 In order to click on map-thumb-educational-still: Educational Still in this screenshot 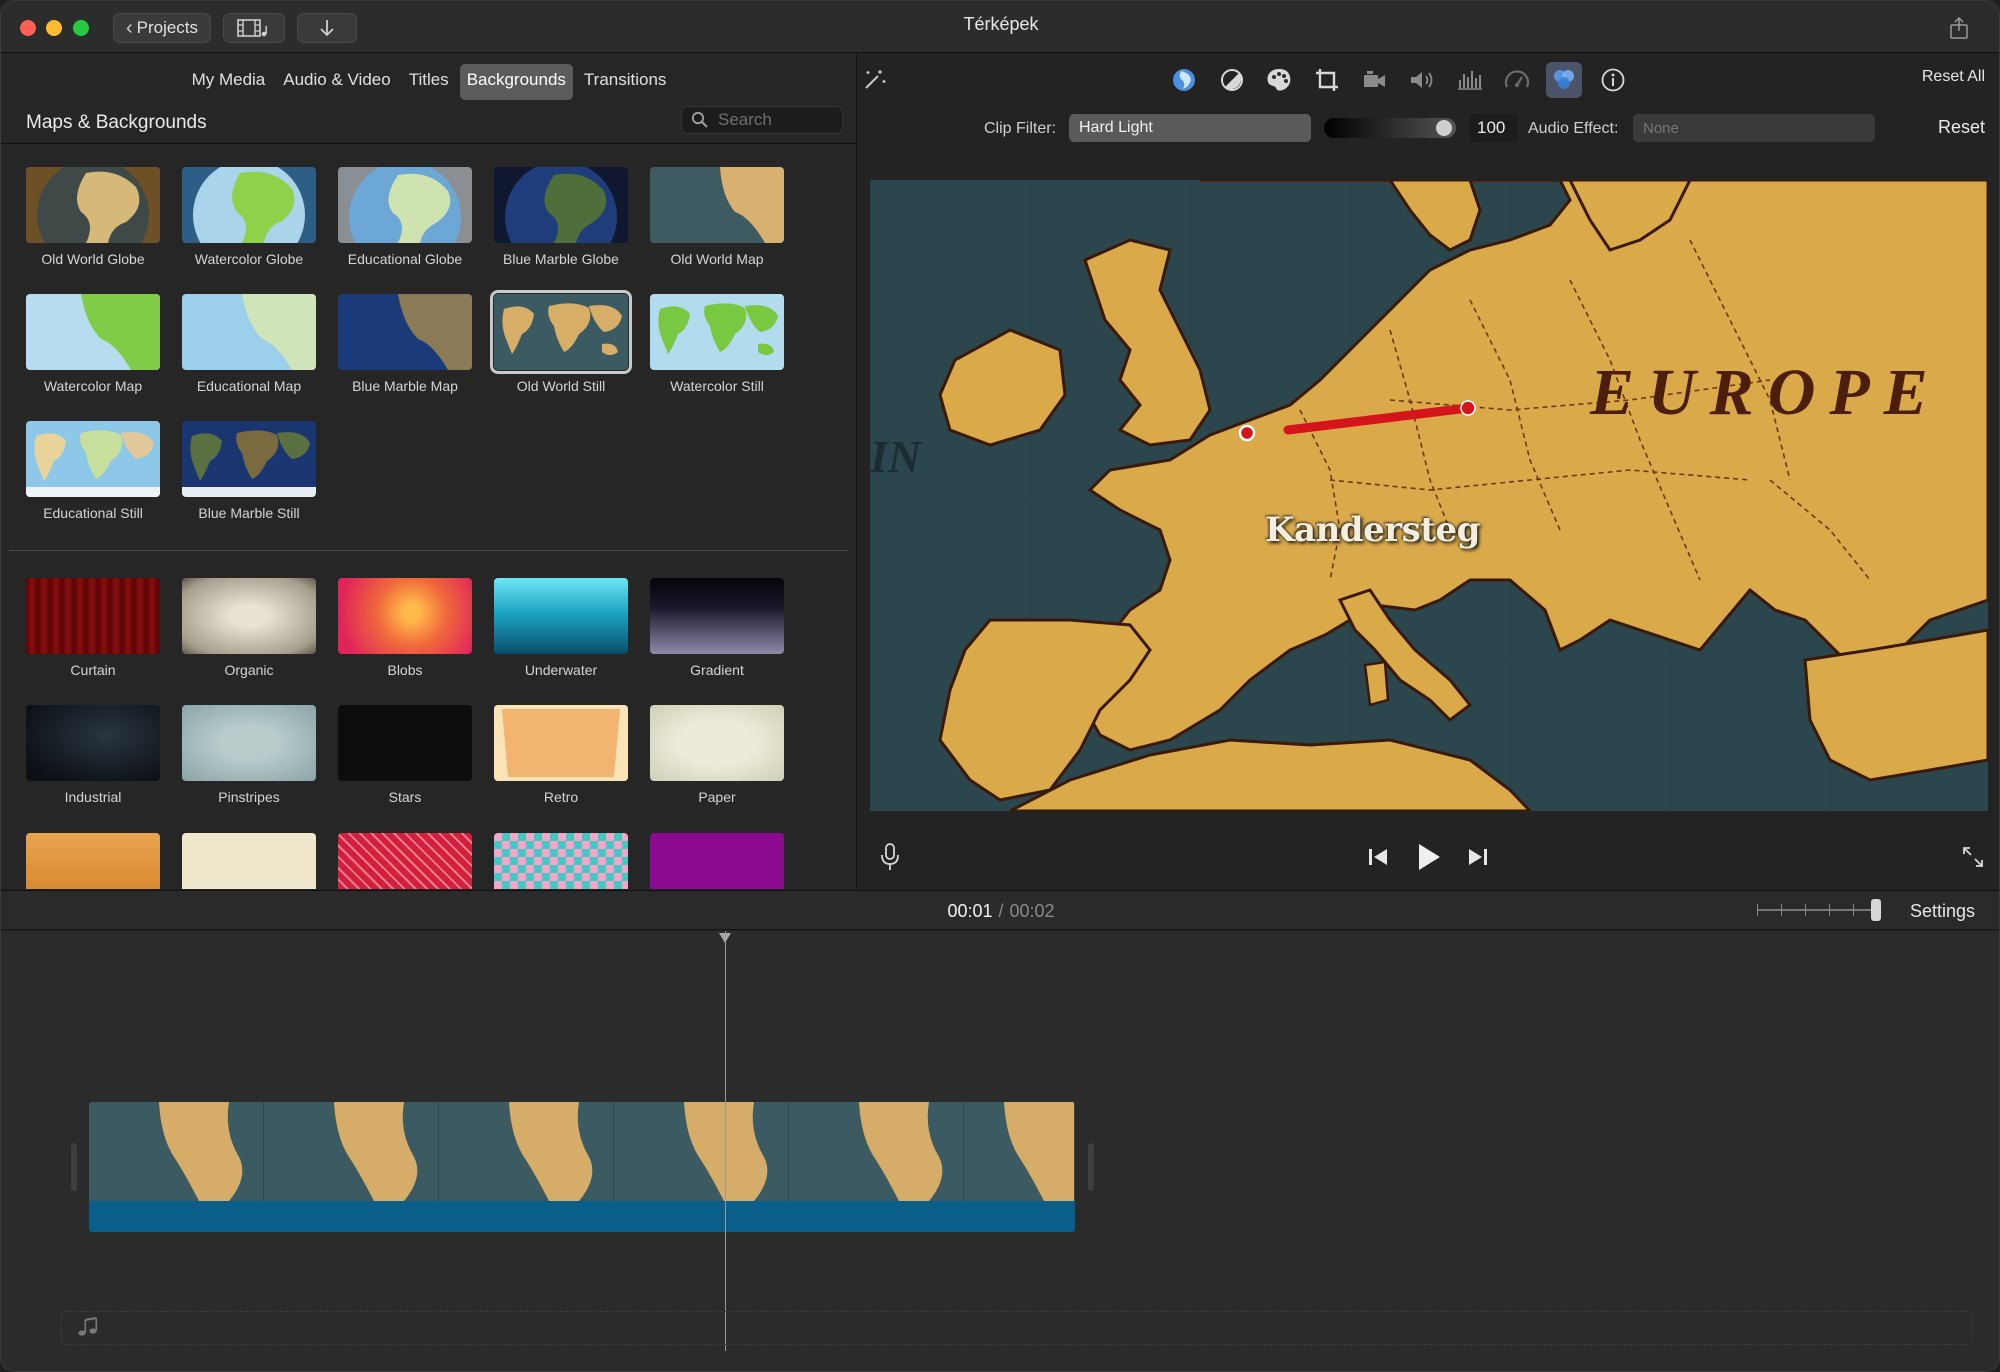, I will do `click(93, 471)`.